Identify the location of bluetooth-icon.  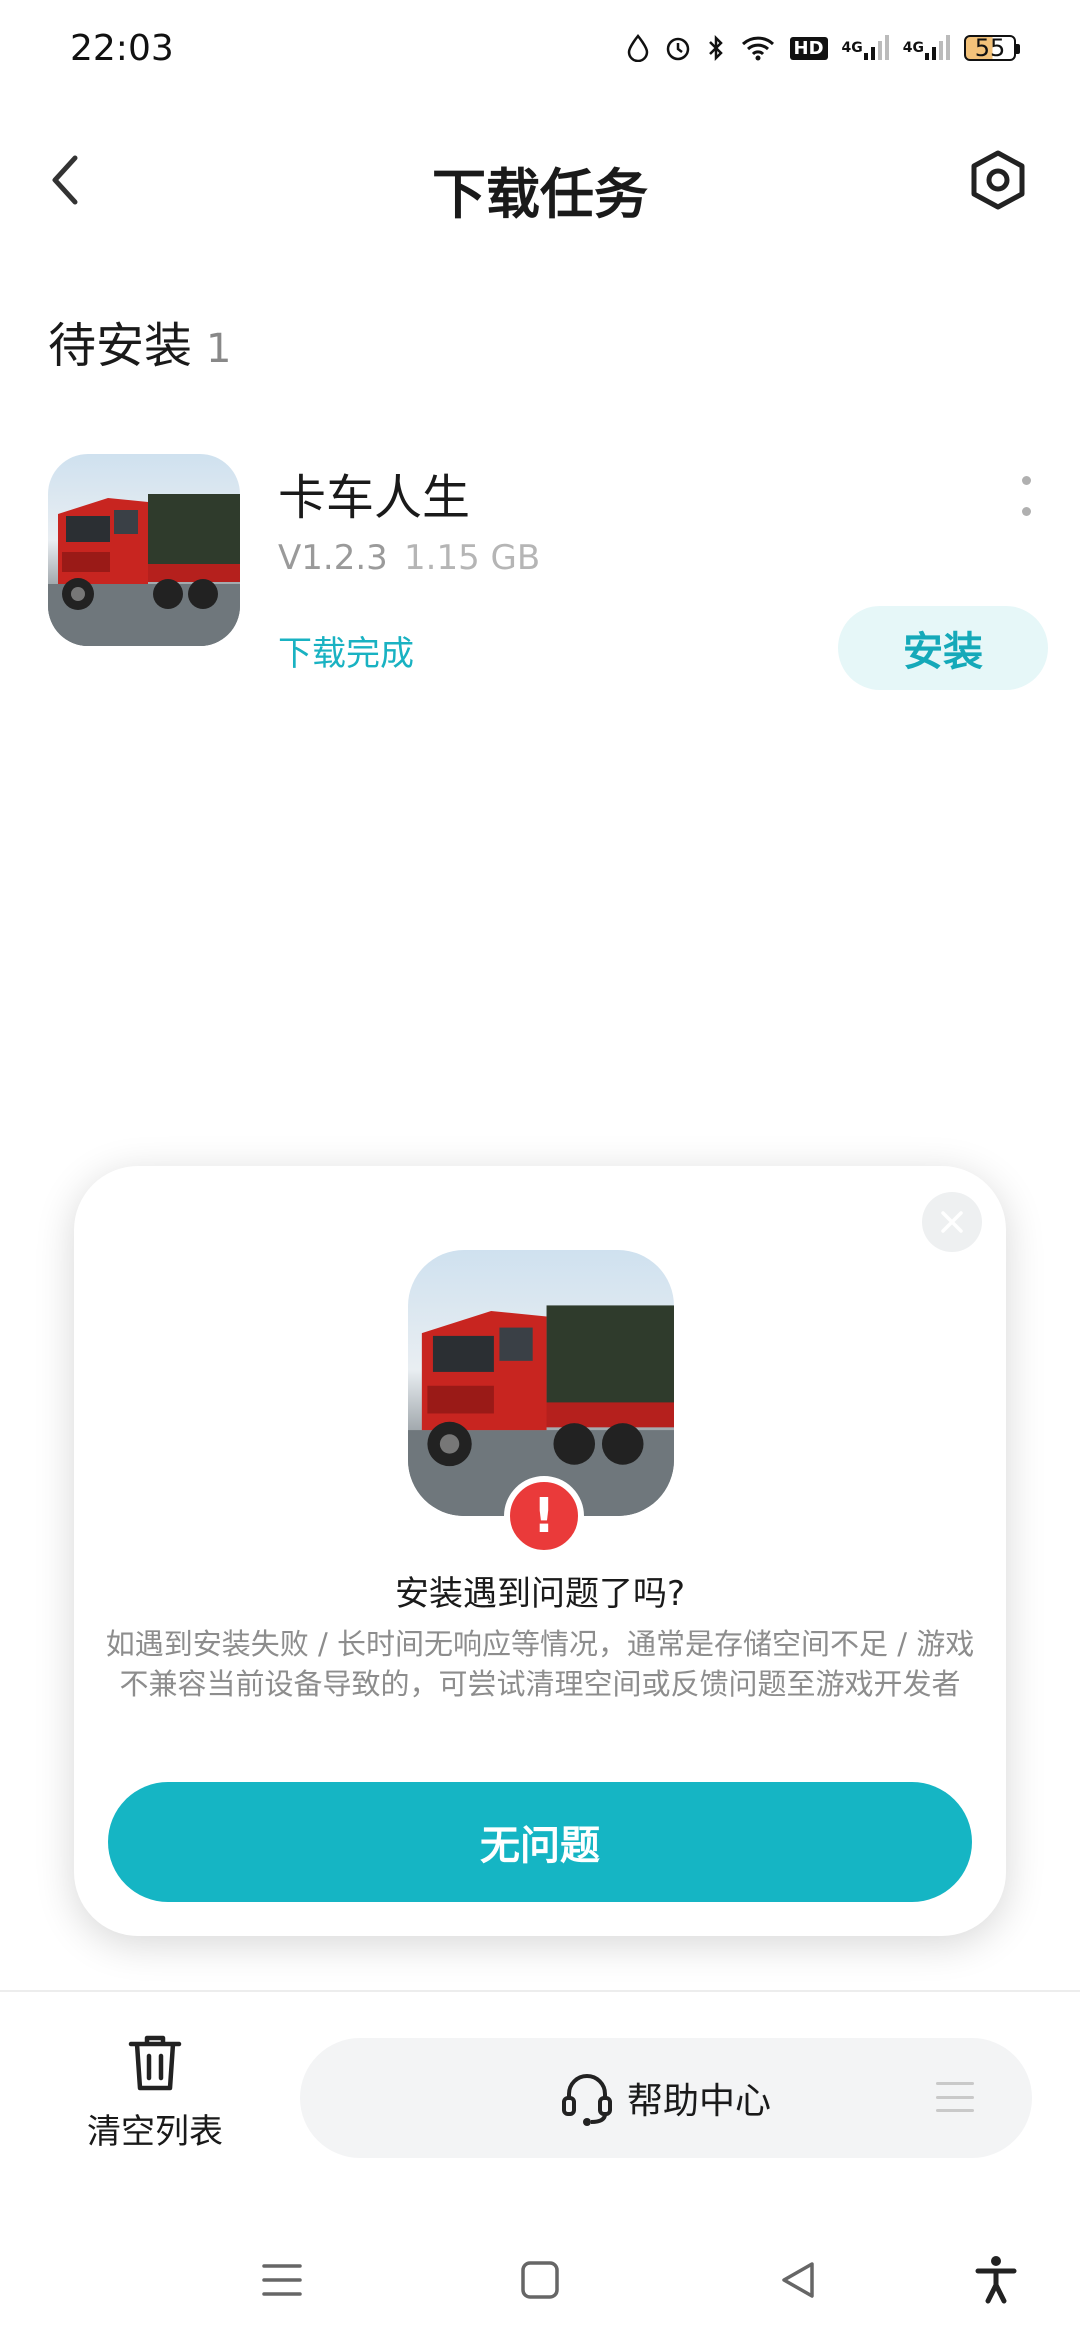
(716, 48).